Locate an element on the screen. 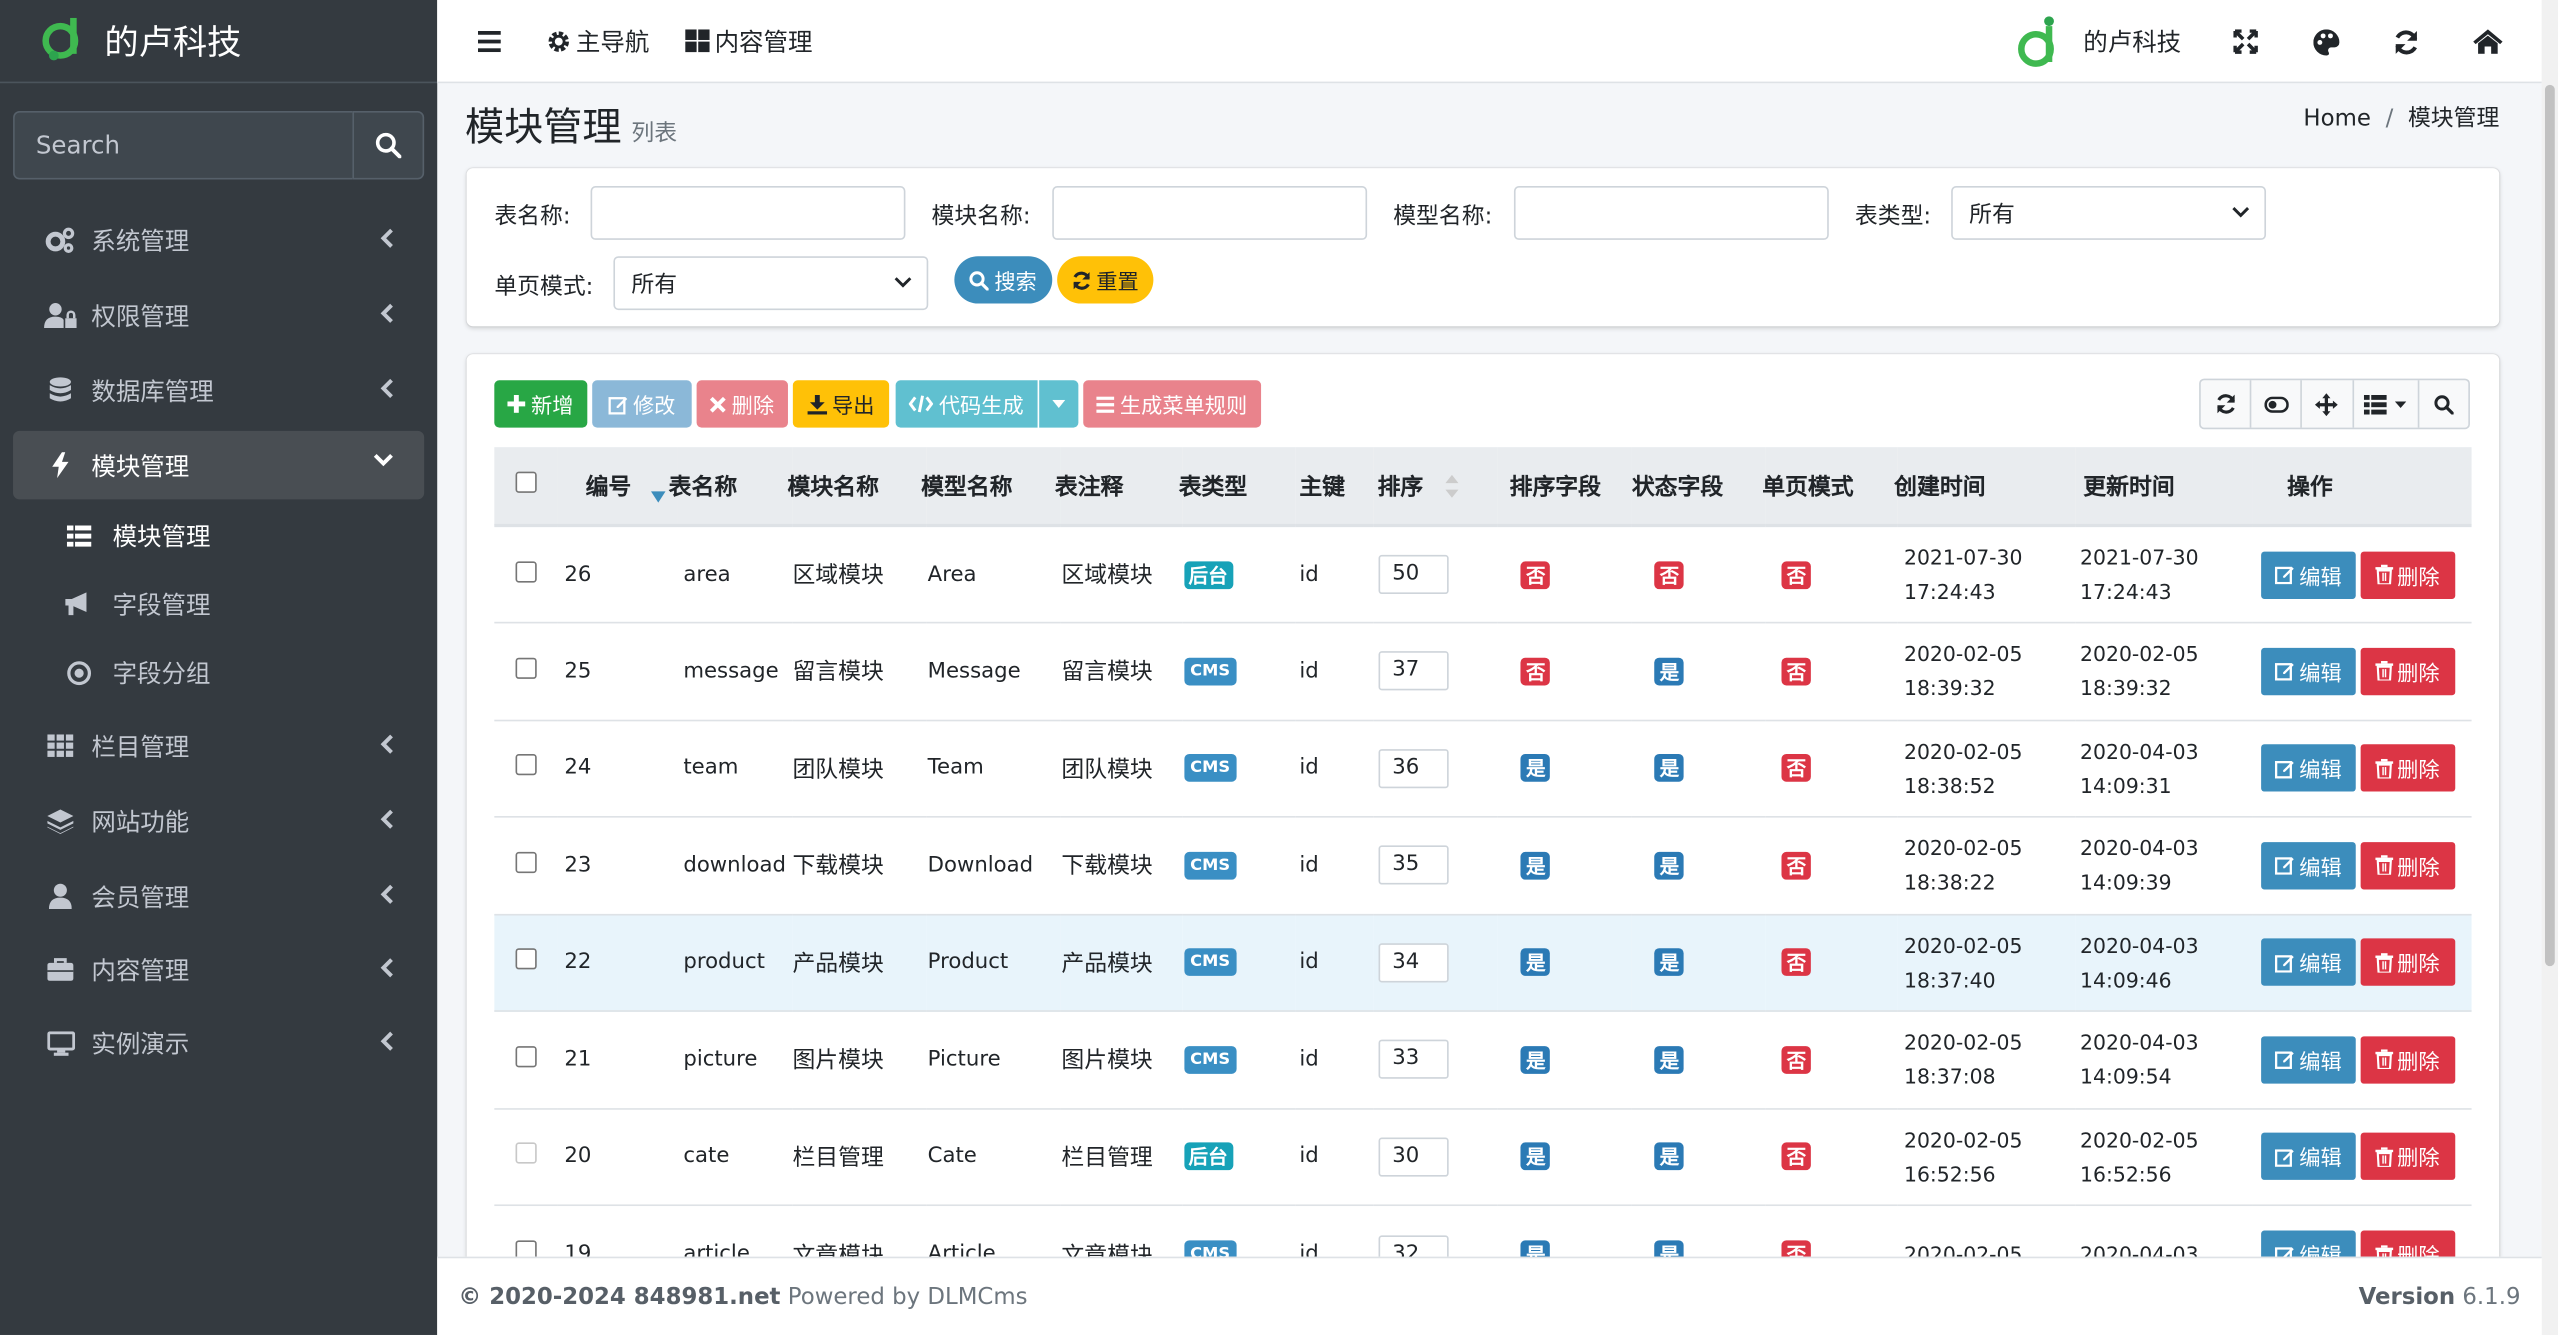  sort-input: 50 is located at coordinates (1414, 574).